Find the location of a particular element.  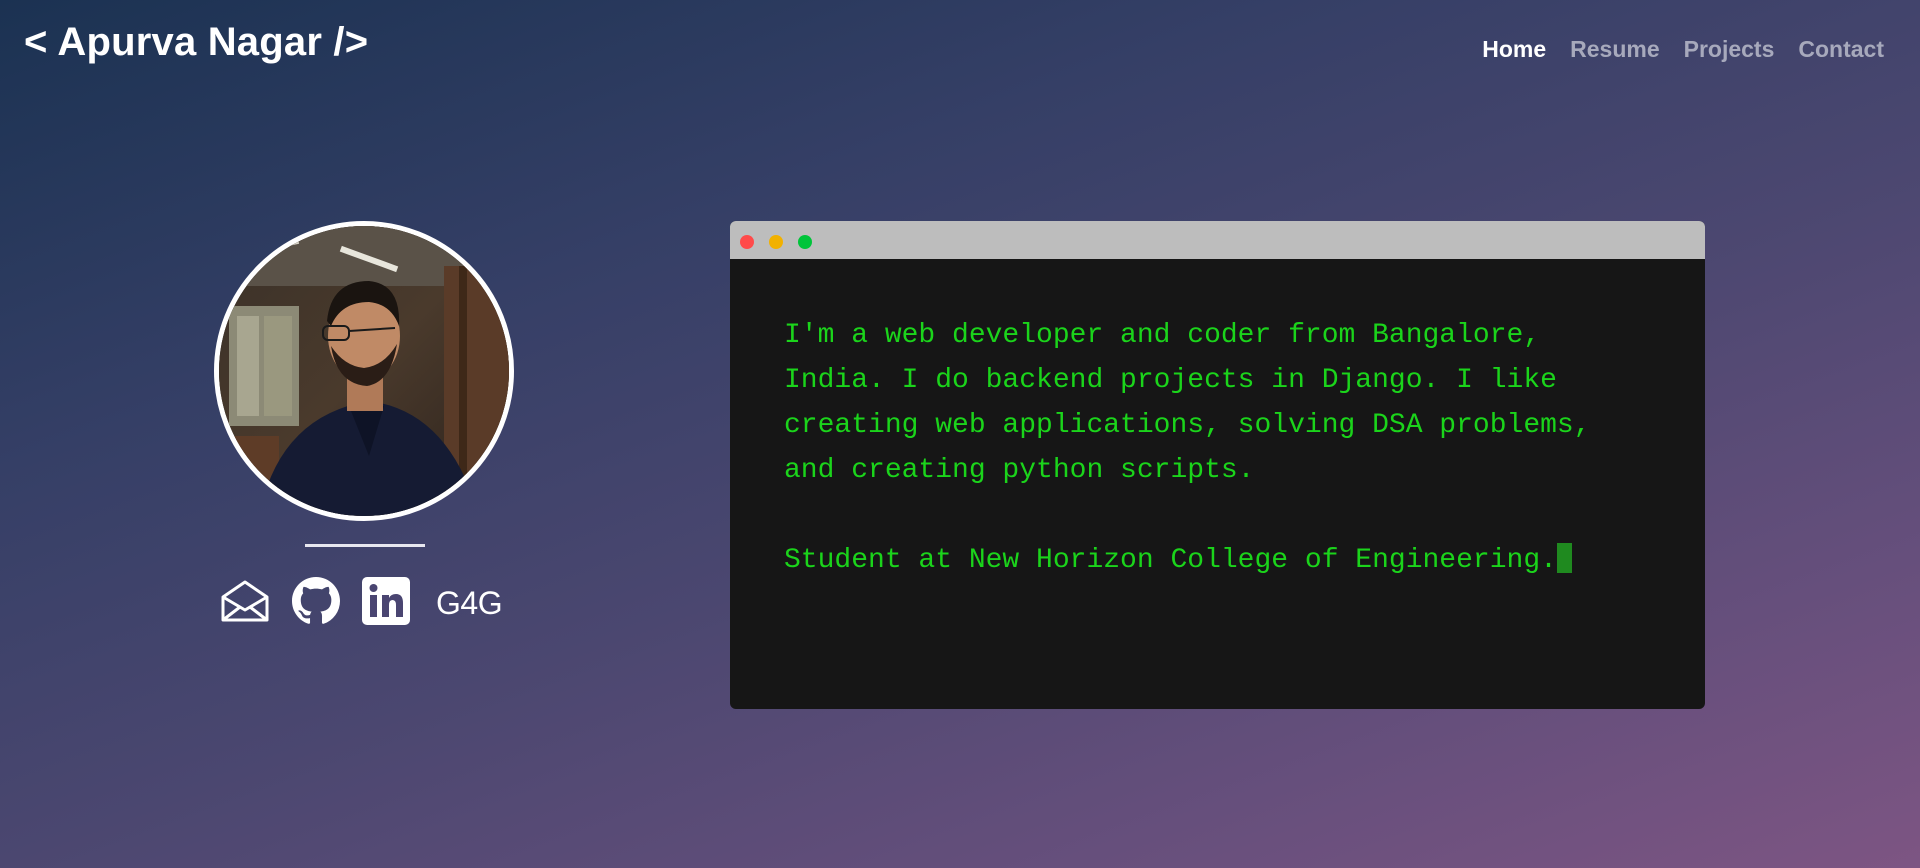

profile-photo-image is located at coordinates (364, 371).